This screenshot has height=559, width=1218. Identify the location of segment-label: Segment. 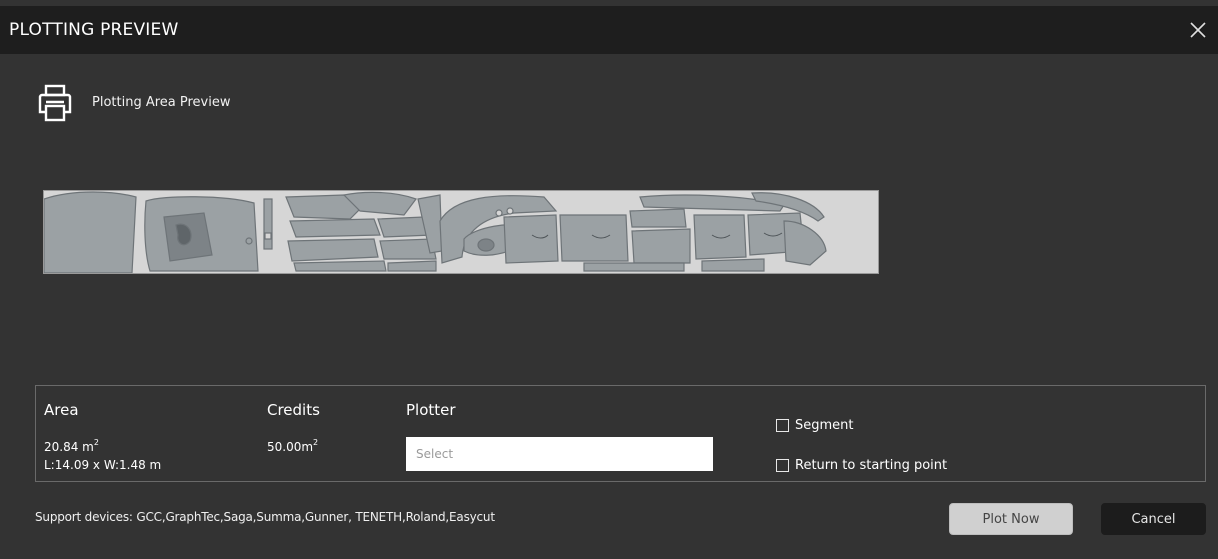
(824, 425).